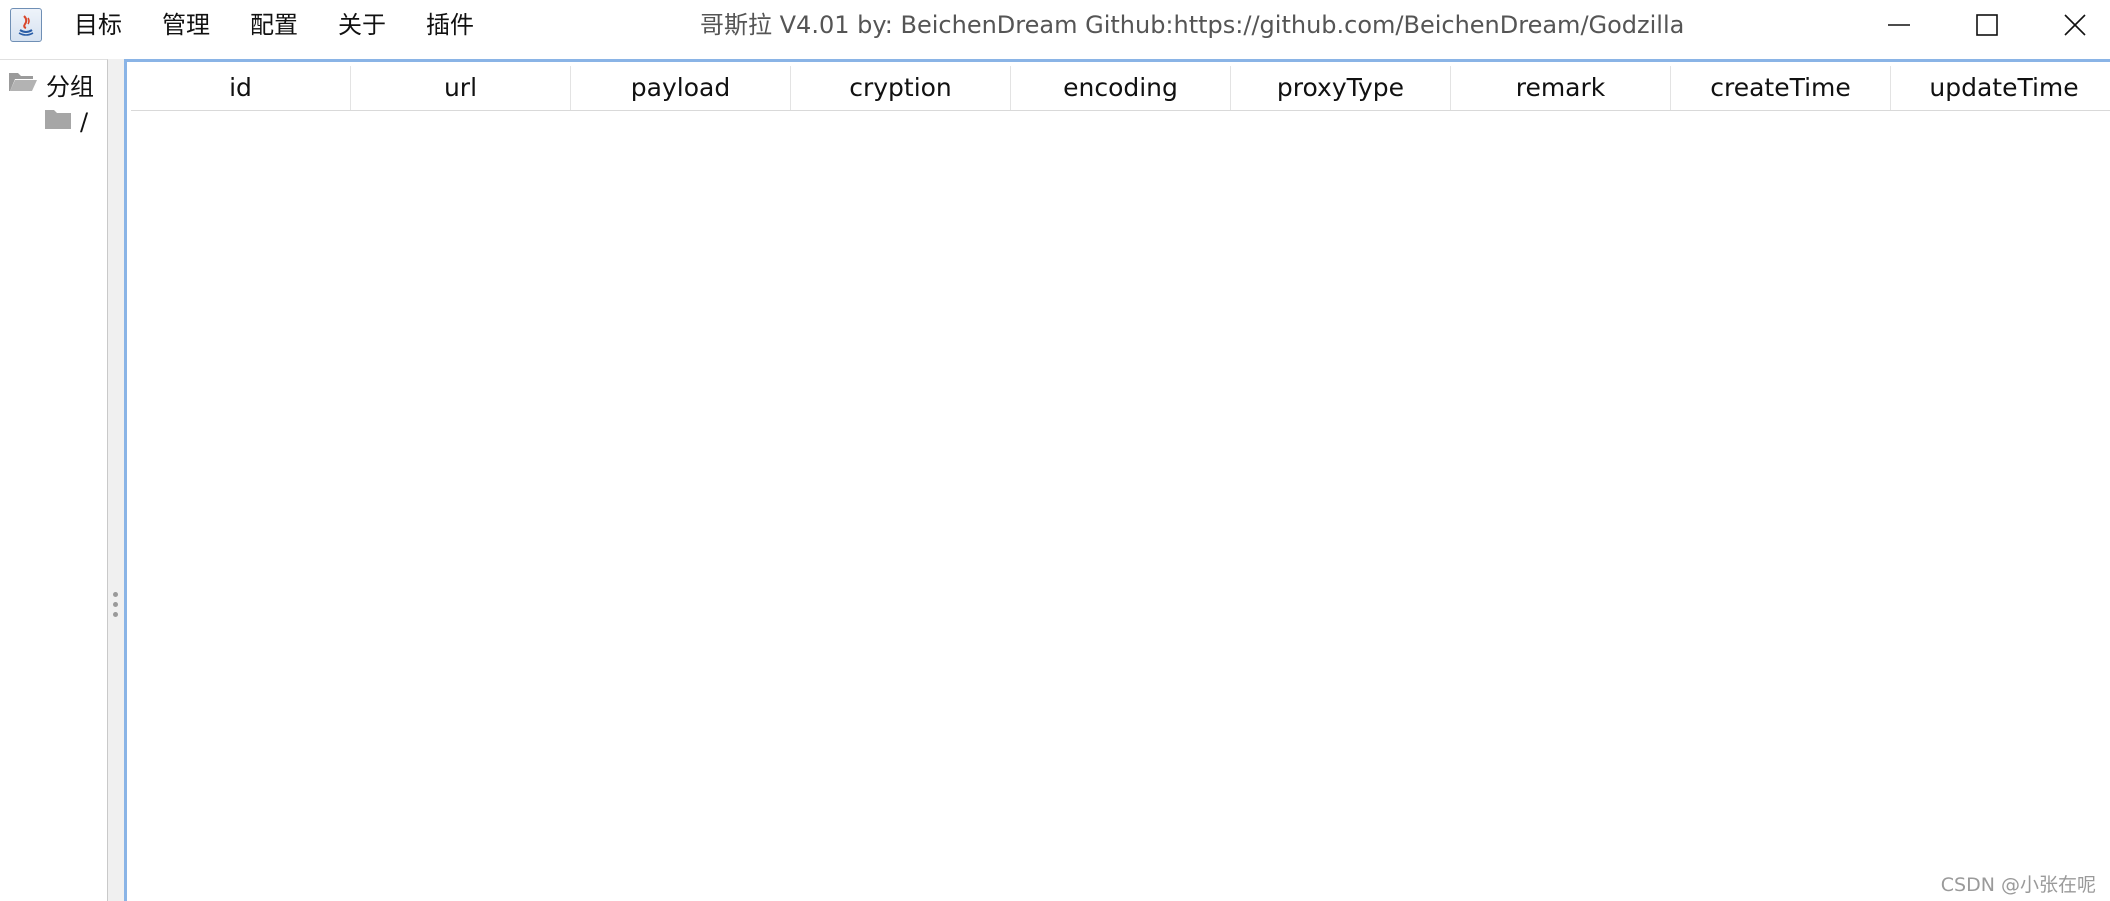 The image size is (2110, 901). Describe the element at coordinates (1341, 88) in the screenshot. I see `column-header-proxytype: proxyType` at that location.